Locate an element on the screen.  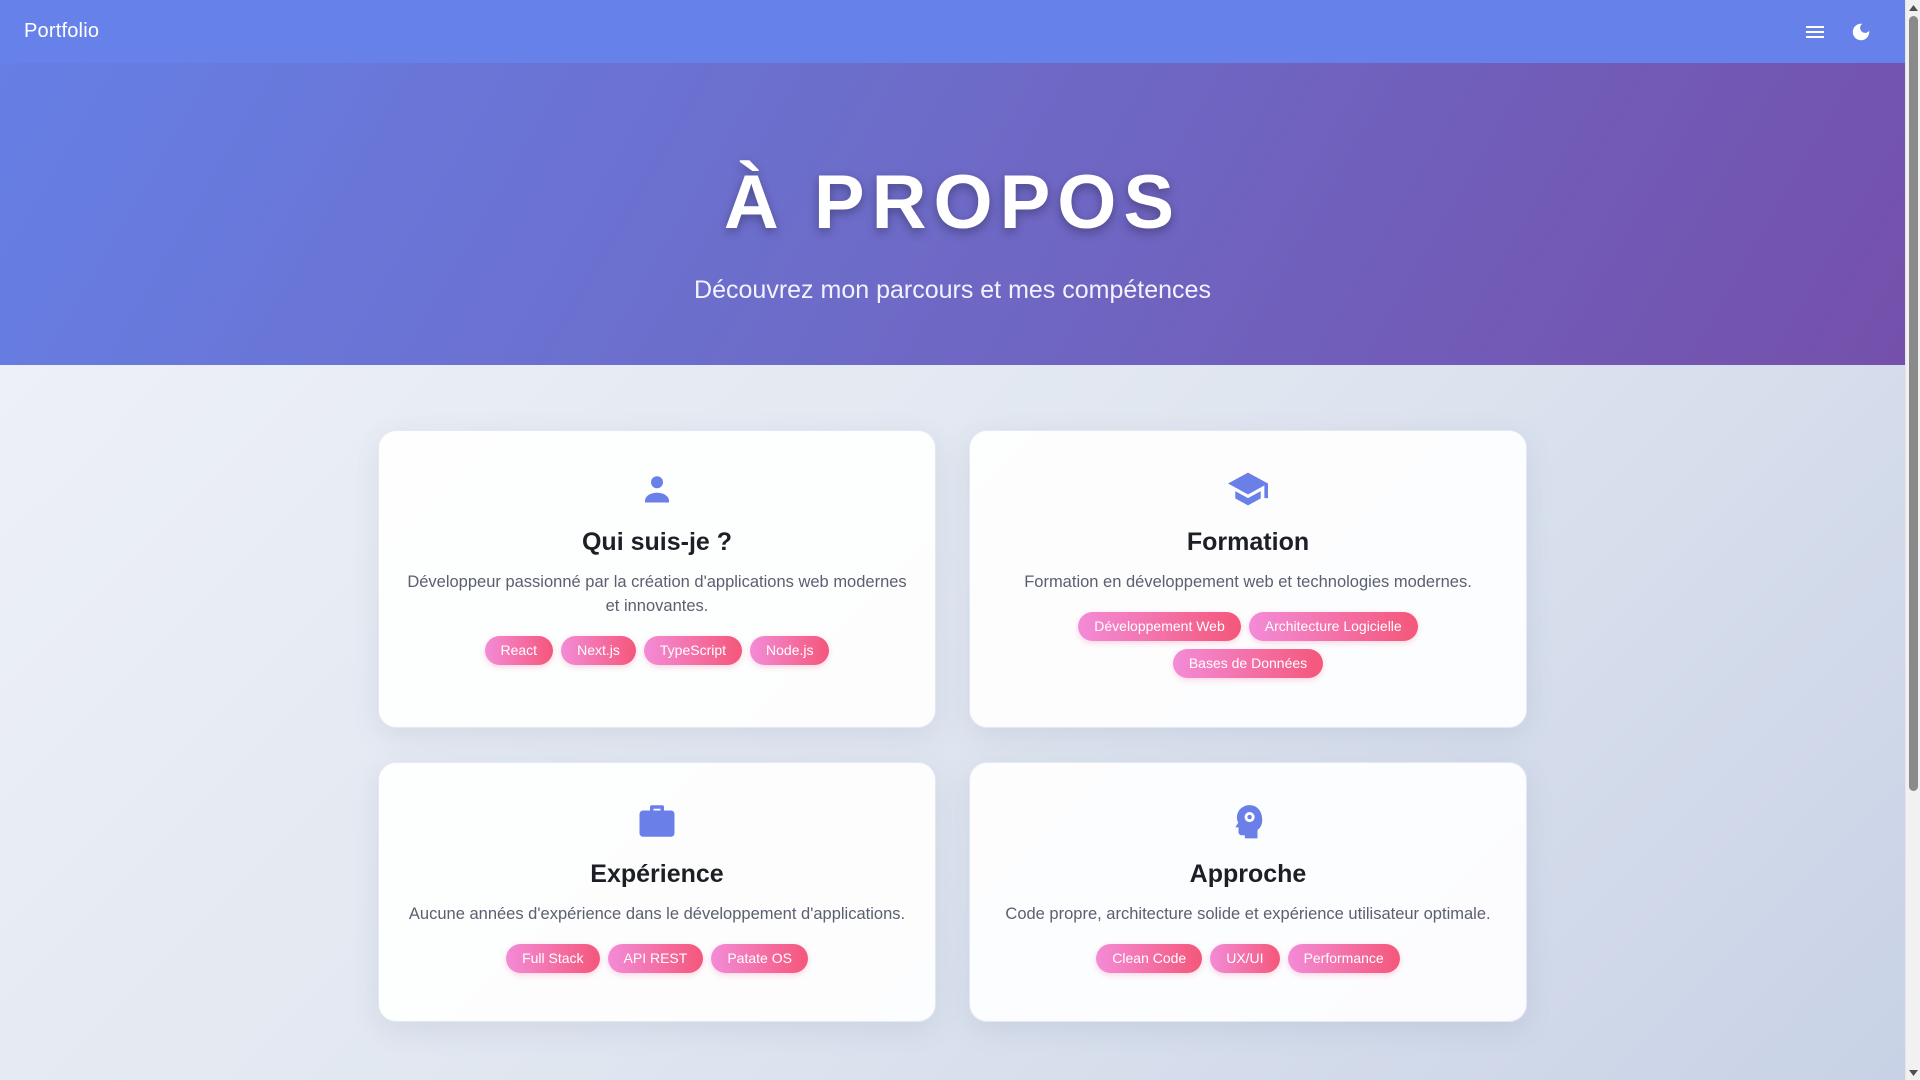
brand-logo: Portfolio is located at coordinates (61, 31).